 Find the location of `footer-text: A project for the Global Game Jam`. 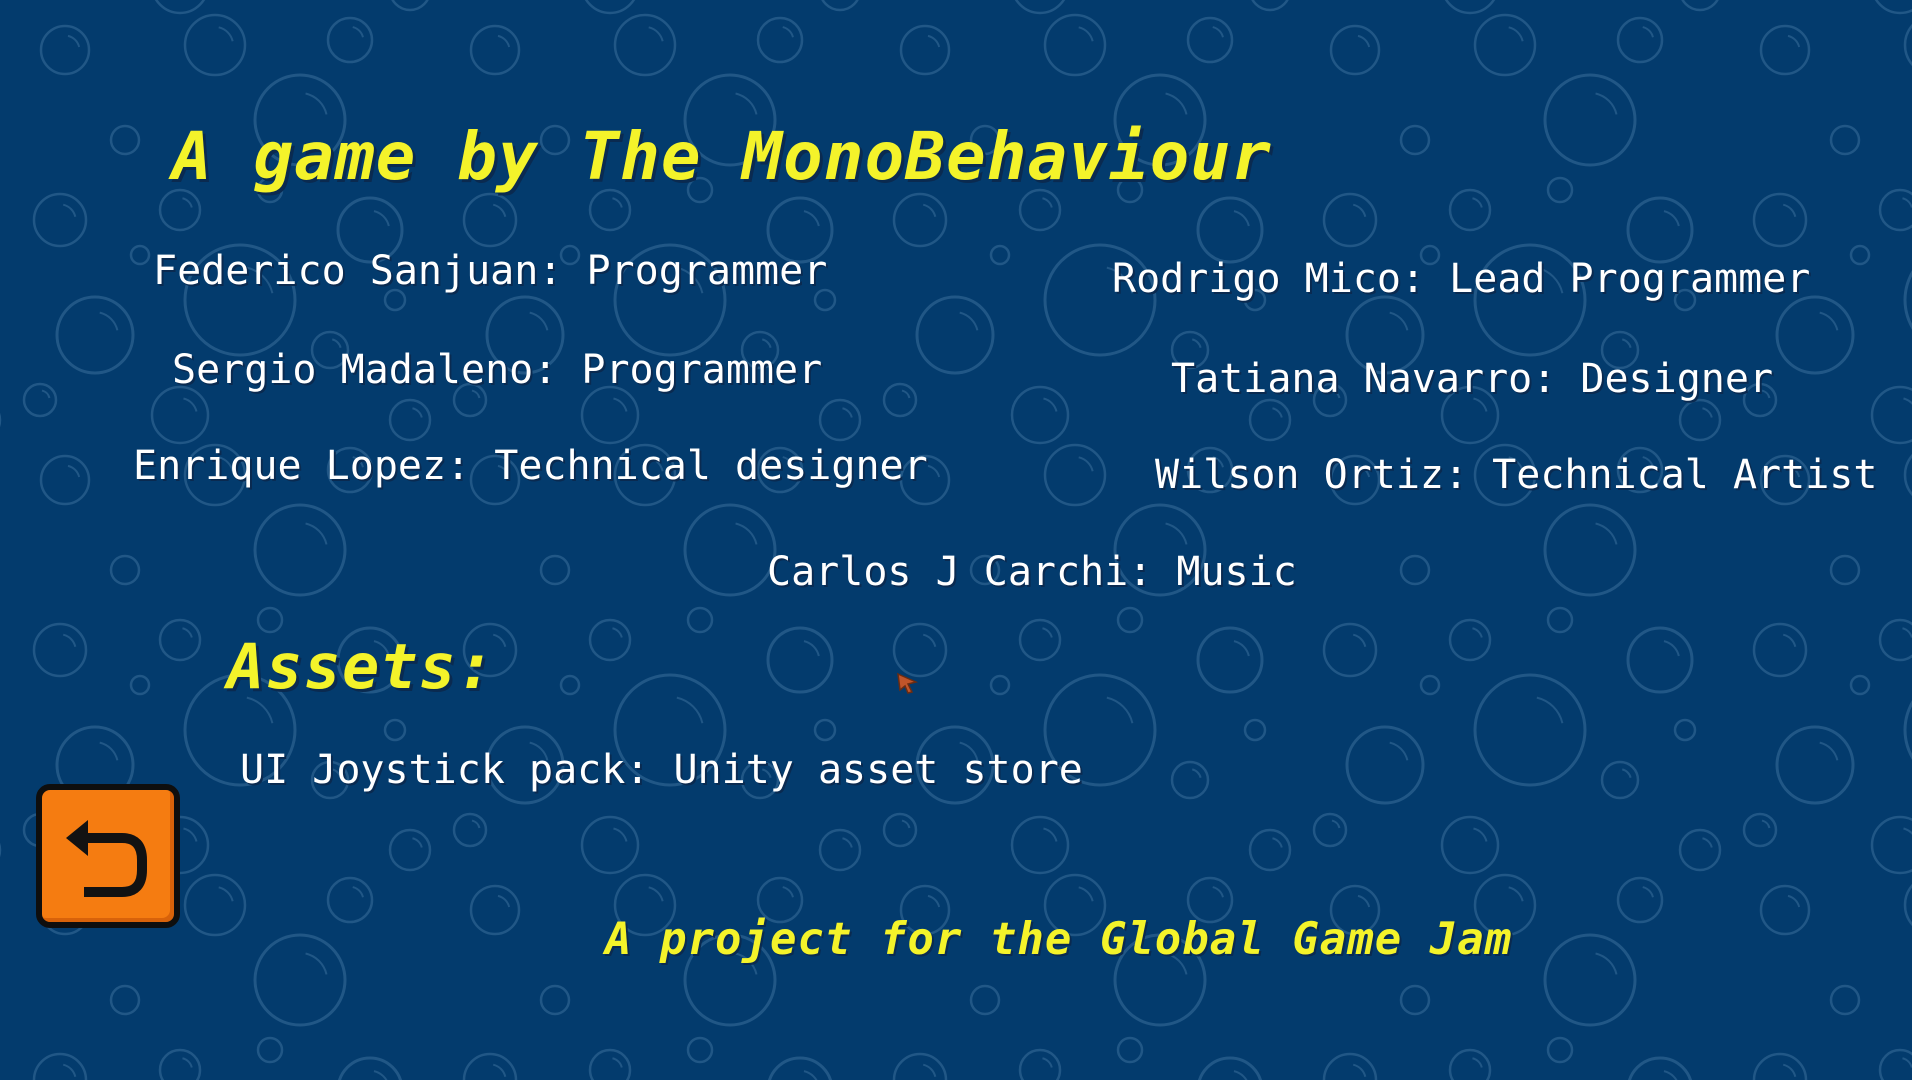

footer-text: A project for the Global Game Jam is located at coordinates (1059, 939).